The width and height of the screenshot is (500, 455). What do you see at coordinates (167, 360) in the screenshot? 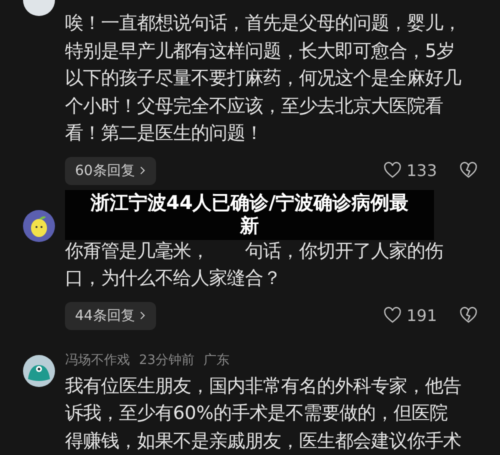
I see `comment-time: 23分钟前` at bounding box center [167, 360].